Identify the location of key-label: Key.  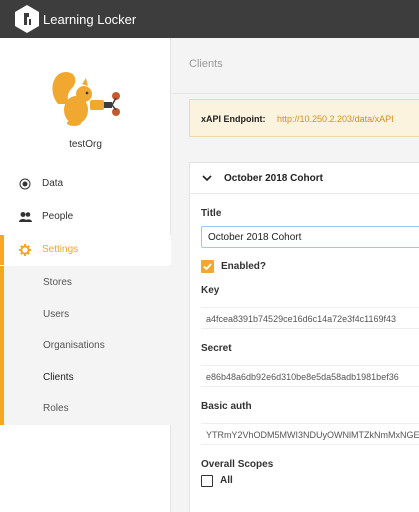
(210, 290).